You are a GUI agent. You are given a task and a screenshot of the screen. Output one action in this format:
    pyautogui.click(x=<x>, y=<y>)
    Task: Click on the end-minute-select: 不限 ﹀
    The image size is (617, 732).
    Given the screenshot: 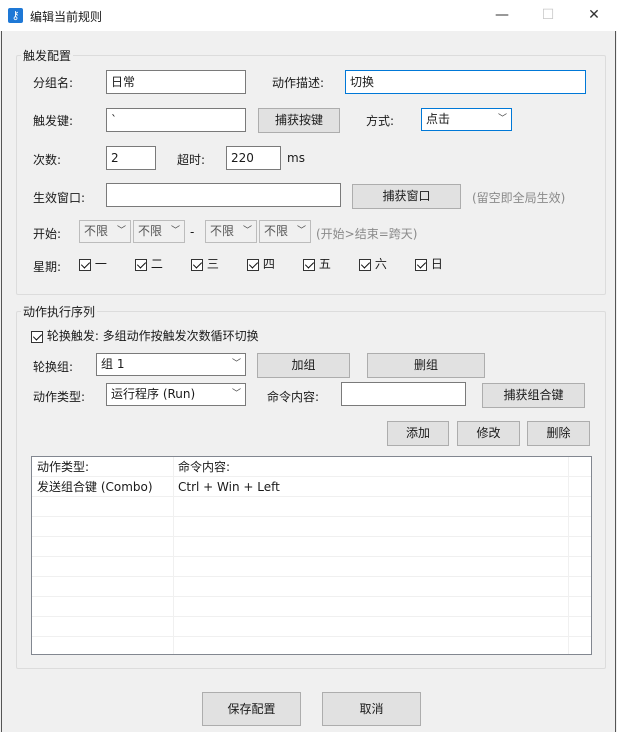 What is the action you would take?
    pyautogui.click(x=285, y=231)
    